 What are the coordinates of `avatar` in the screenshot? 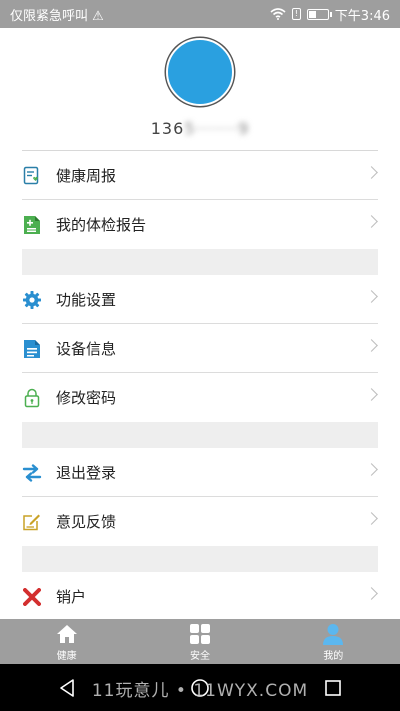 It's located at (200, 72).